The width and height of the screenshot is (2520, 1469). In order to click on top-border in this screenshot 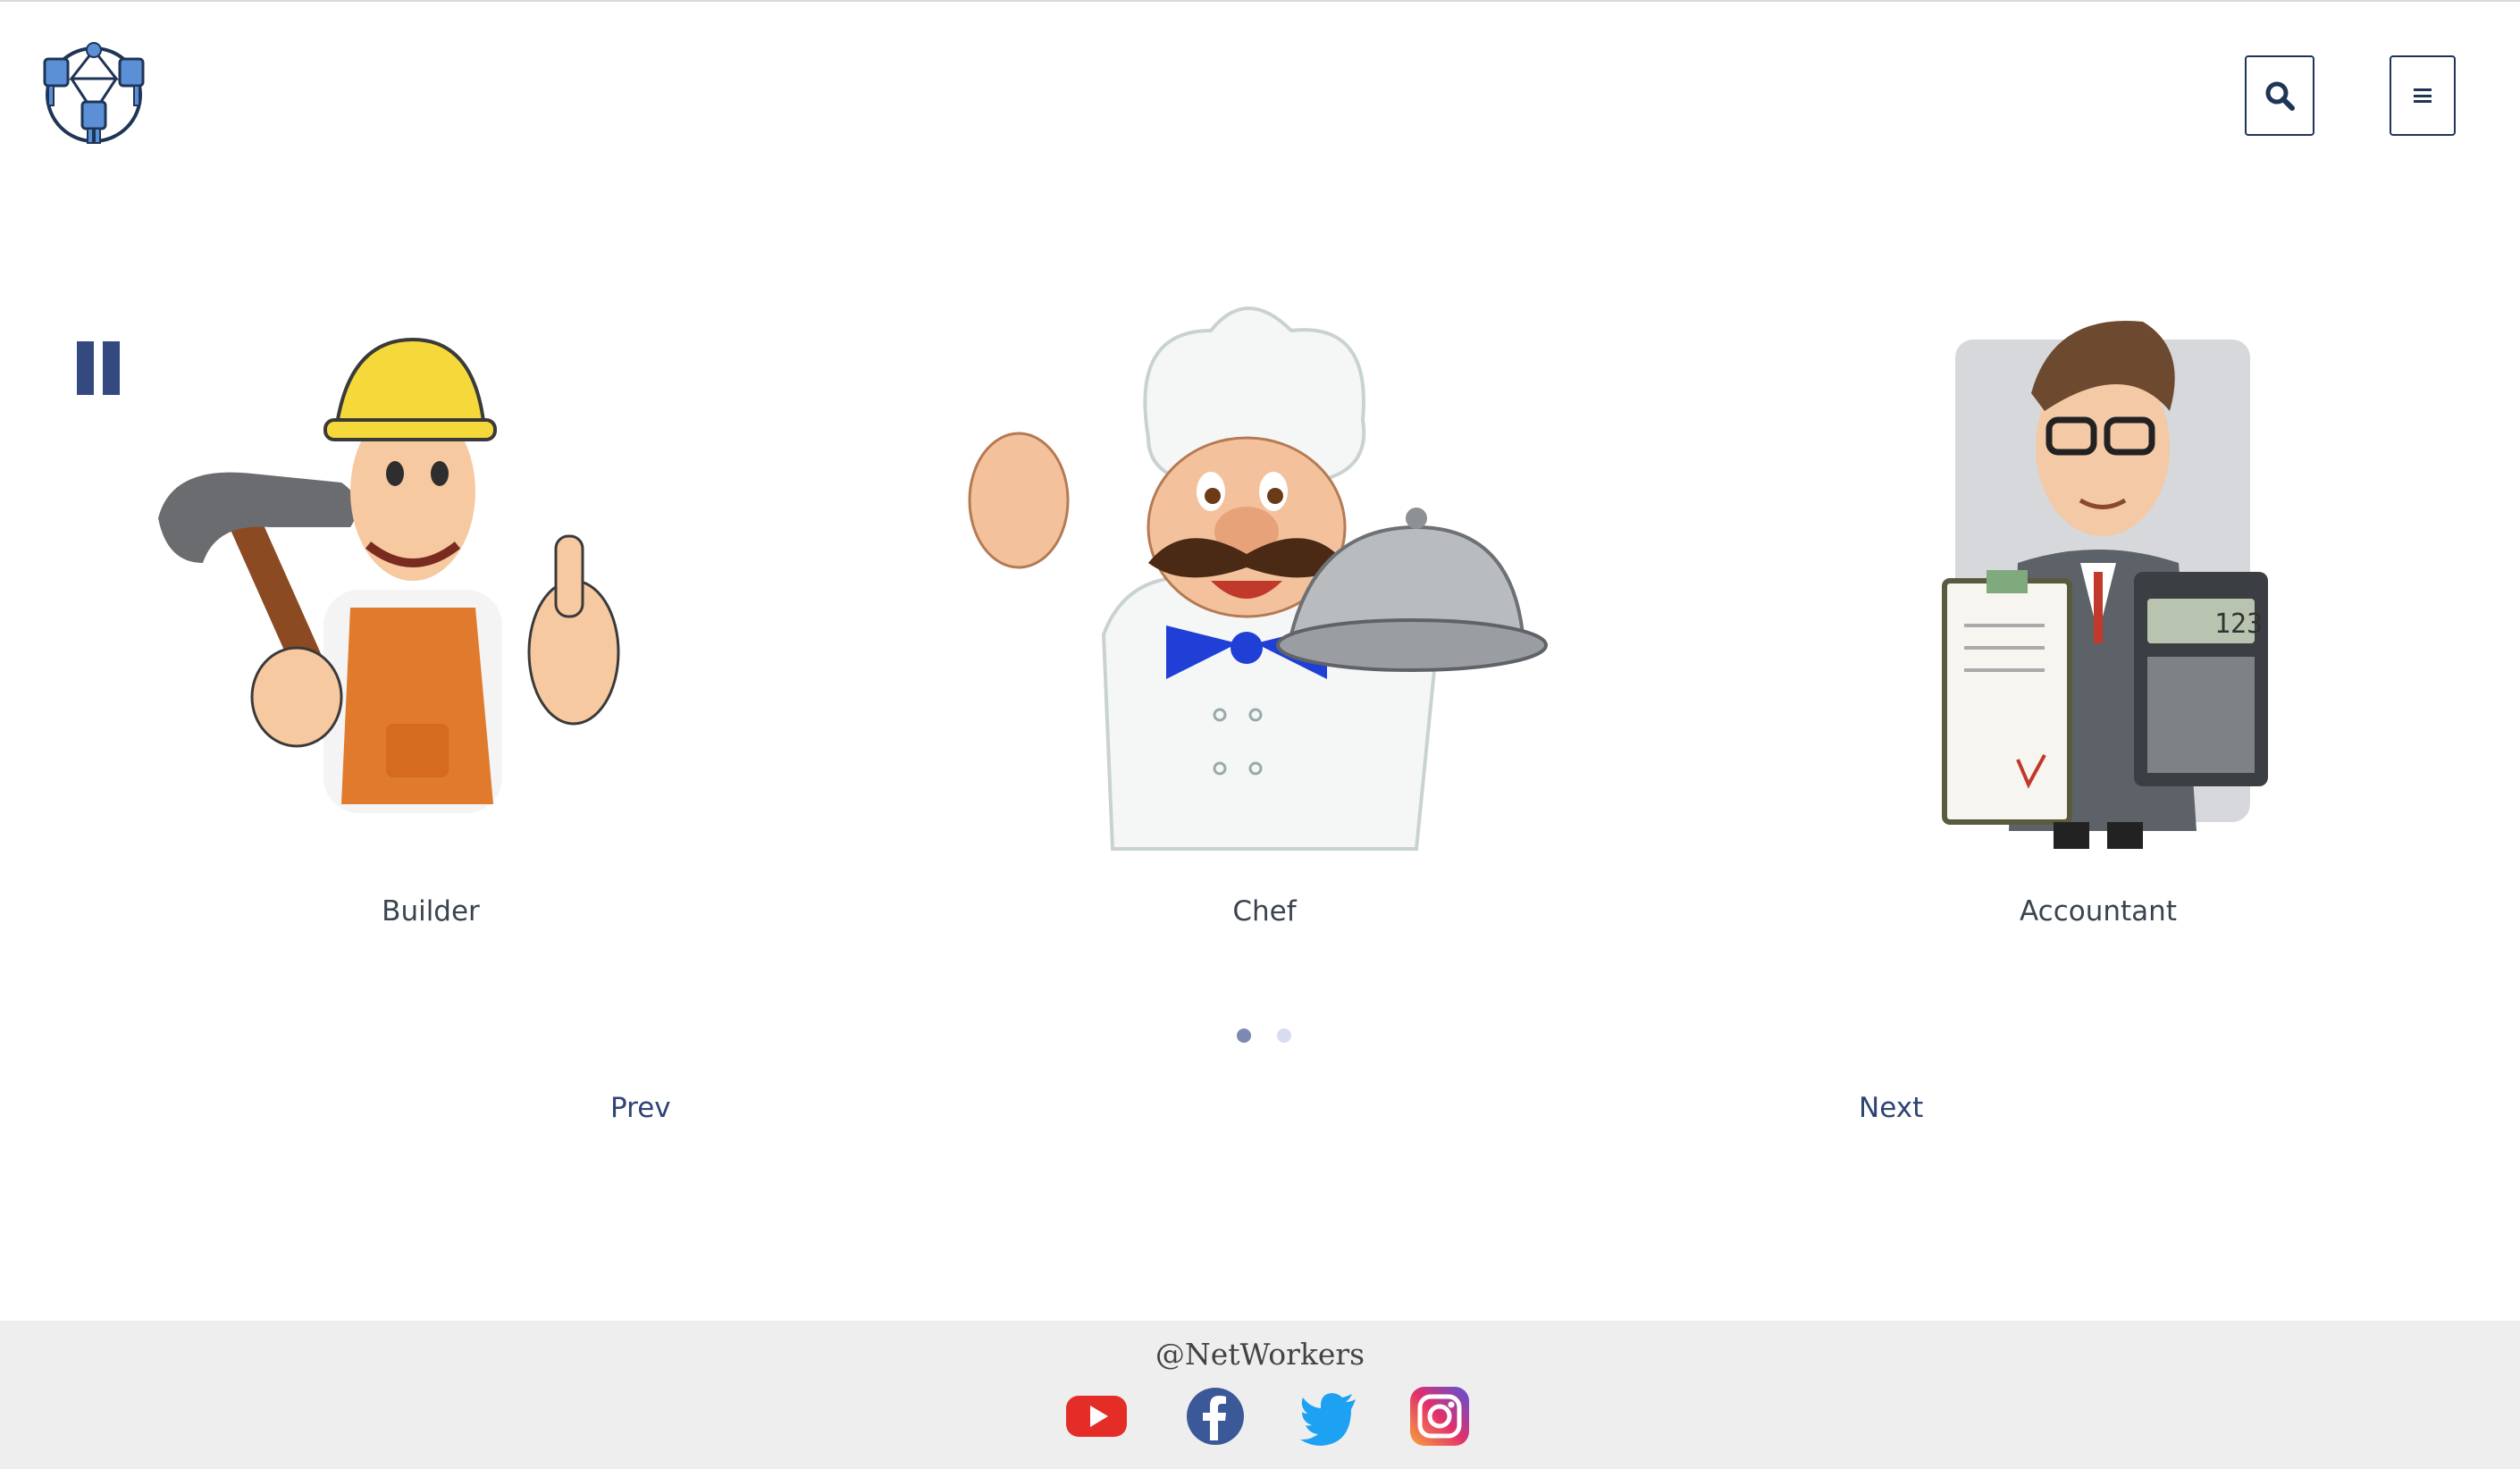, I will do `click(1260, 1)`.